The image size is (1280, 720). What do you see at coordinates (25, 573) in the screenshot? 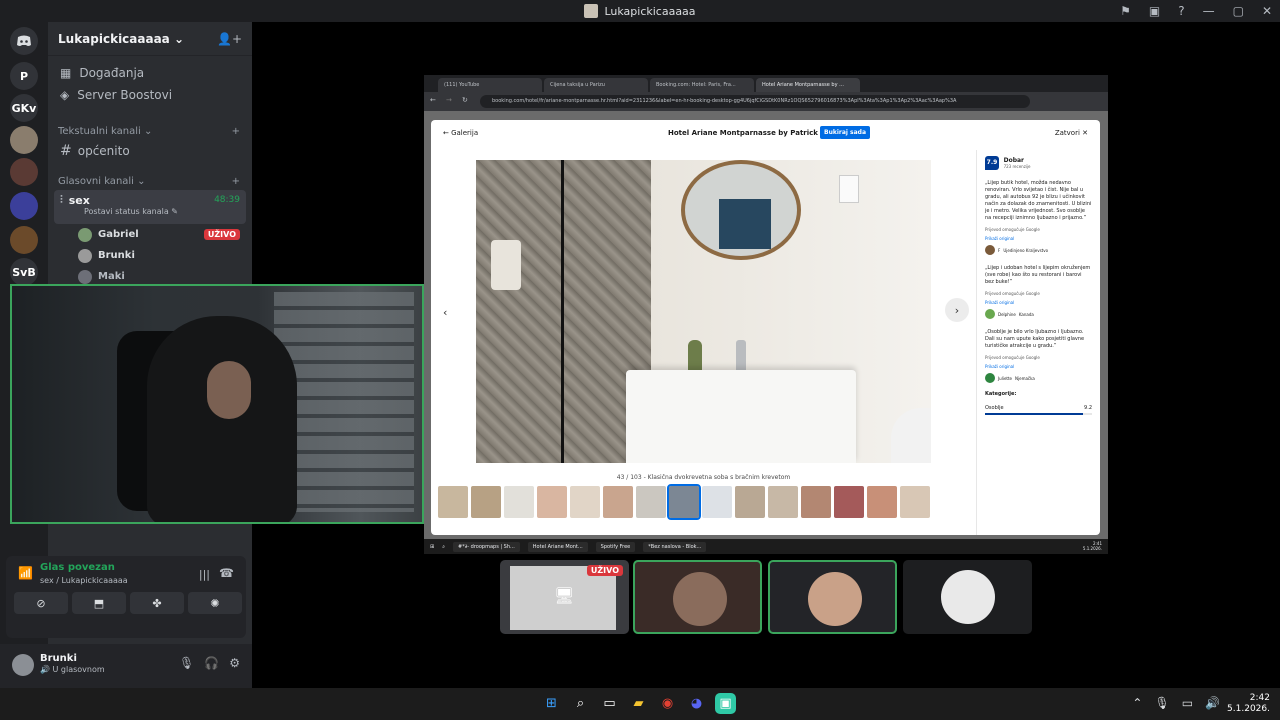
I see `signal-icon: 📶` at bounding box center [25, 573].